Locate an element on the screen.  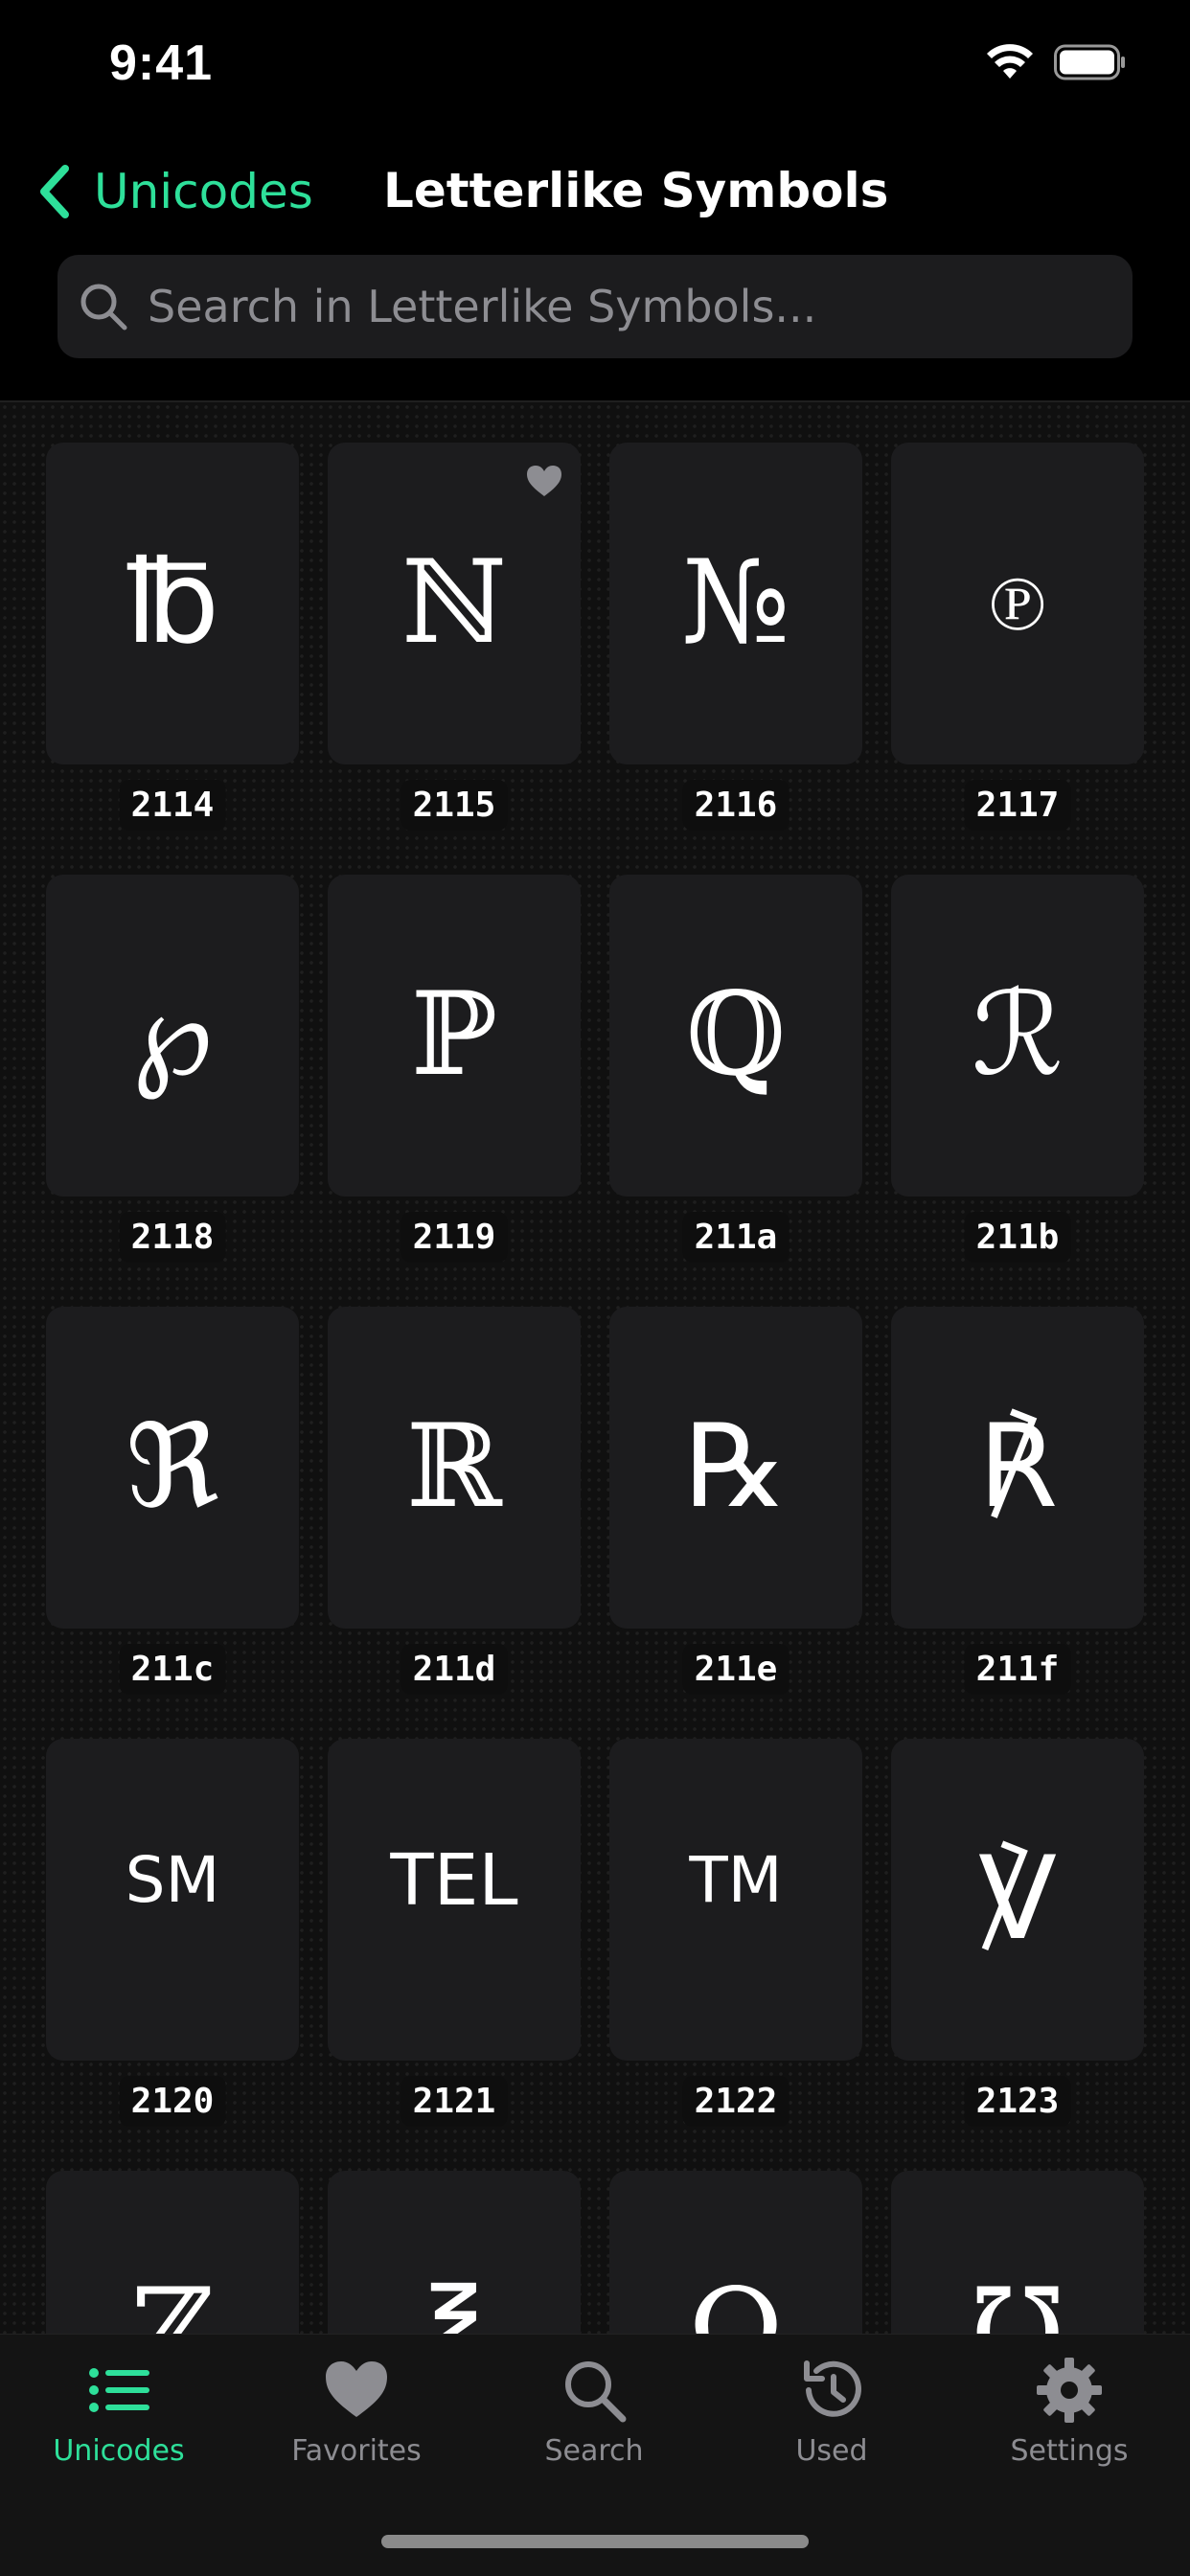
symbol-code: 2116 is located at coordinates (736, 805).